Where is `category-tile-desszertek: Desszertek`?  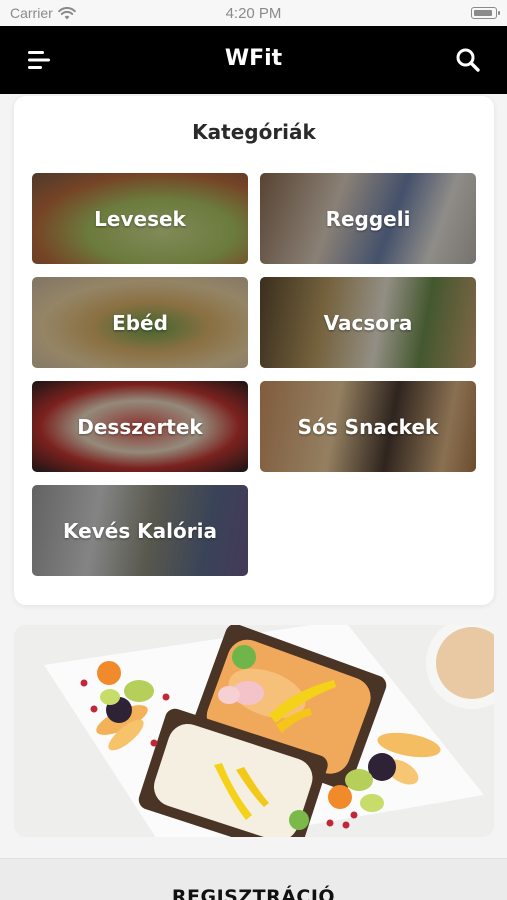 category-tile-desszertek: Desszertek is located at coordinates (140, 426).